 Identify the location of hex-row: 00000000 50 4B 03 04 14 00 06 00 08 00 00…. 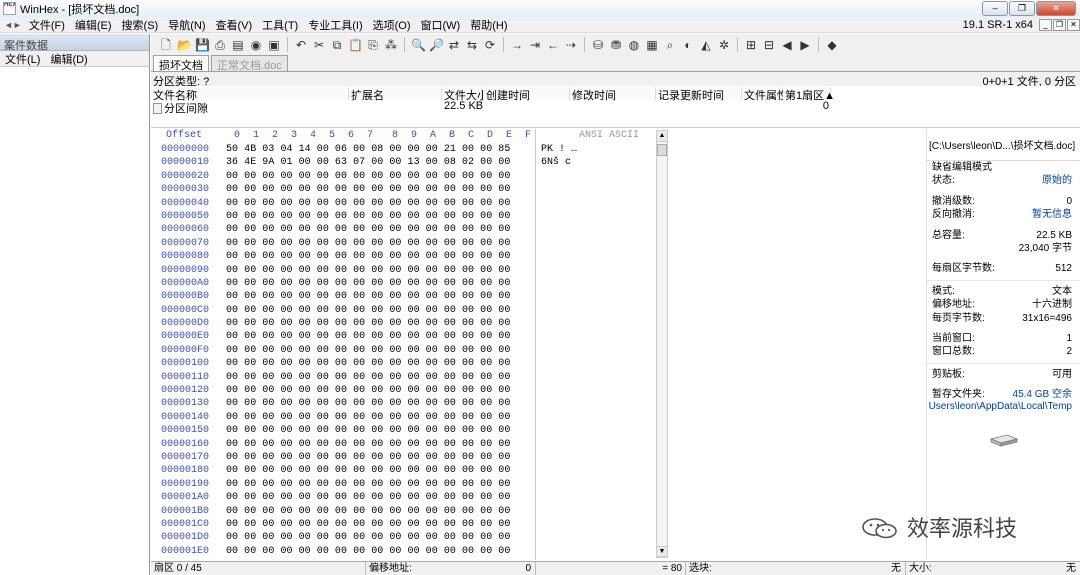
(410, 149).